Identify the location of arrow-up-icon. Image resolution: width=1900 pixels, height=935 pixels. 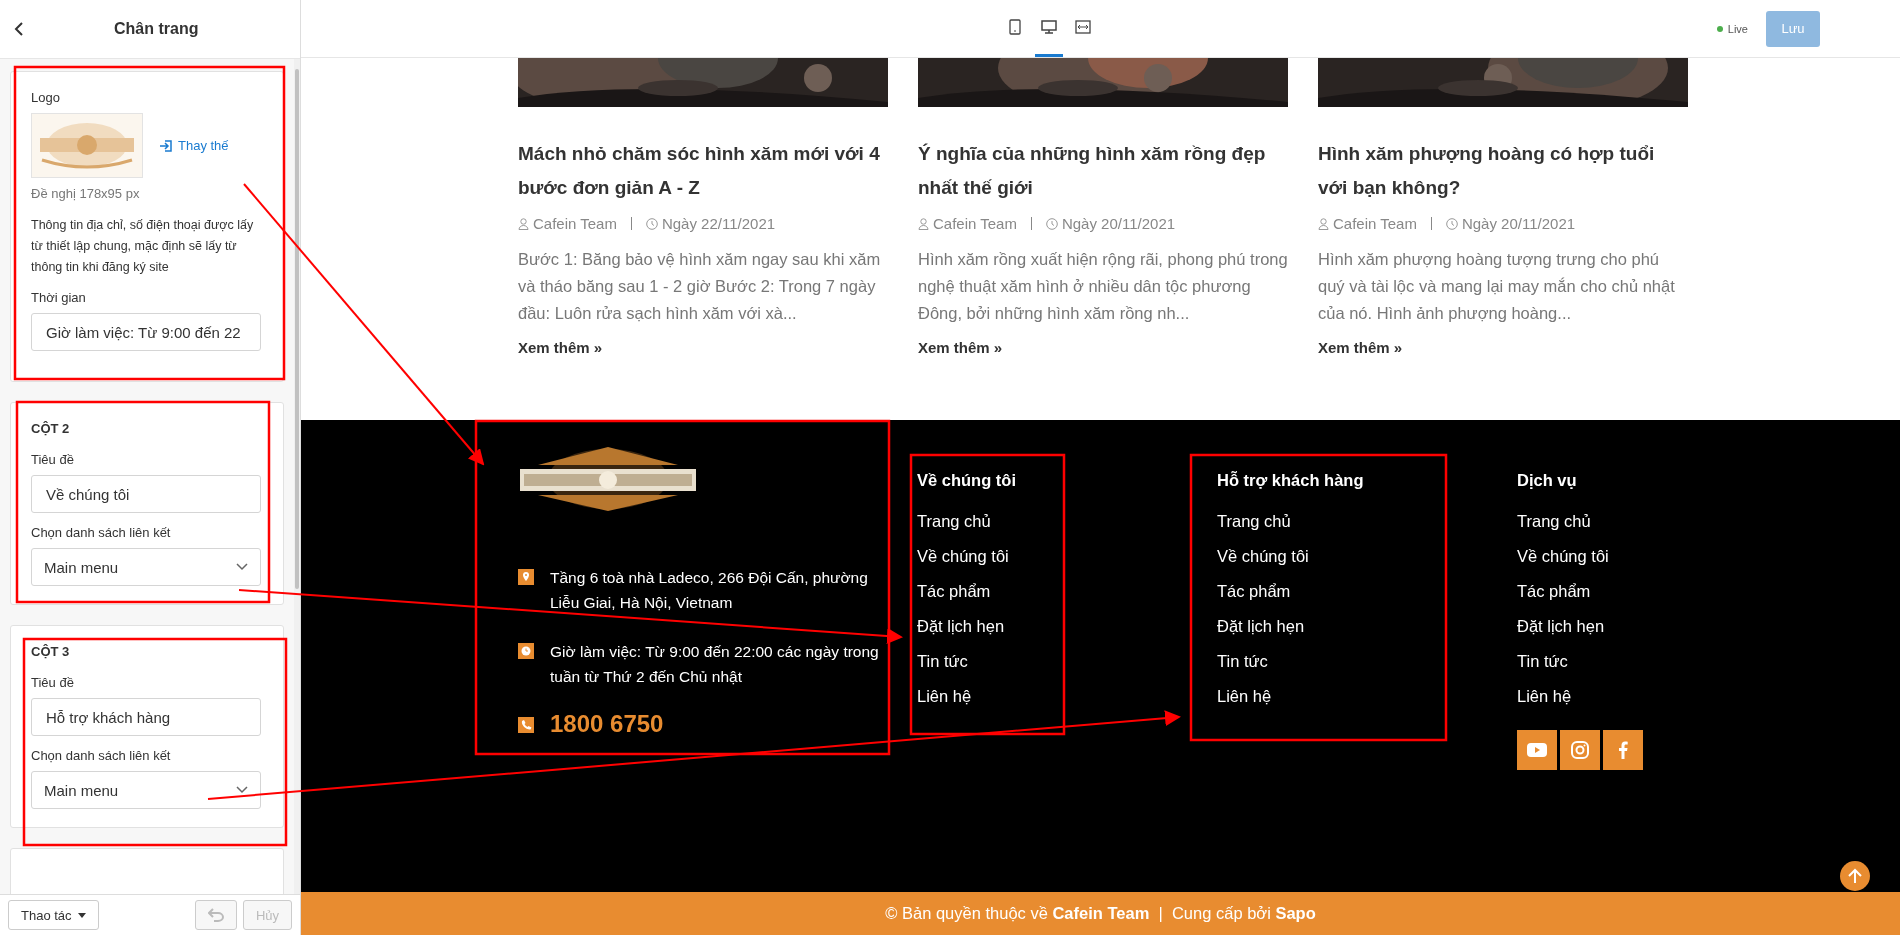
(1855, 876).